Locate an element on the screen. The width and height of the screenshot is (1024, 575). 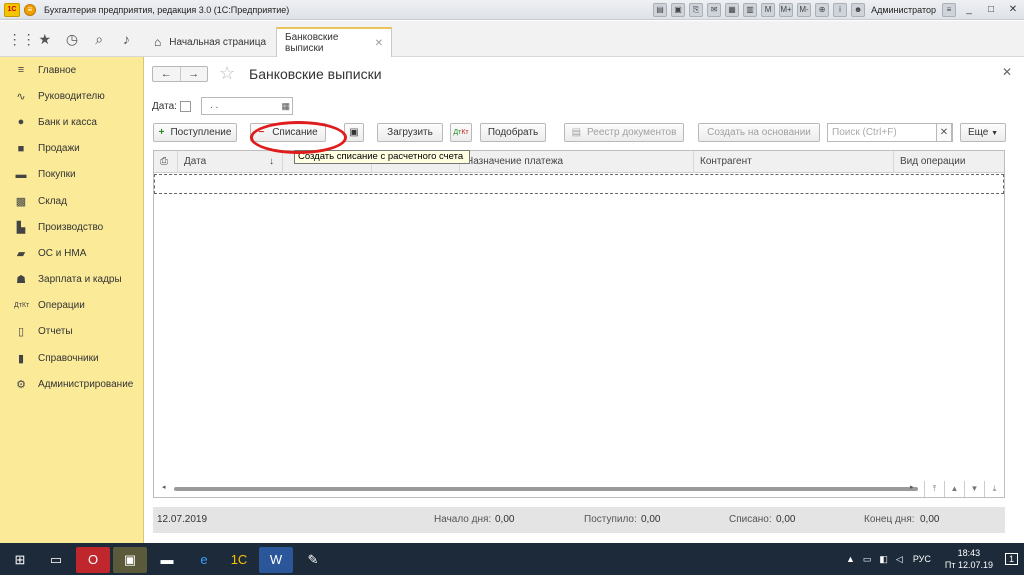
scroll-right-icon: ▸ is located at coordinates (912, 487).